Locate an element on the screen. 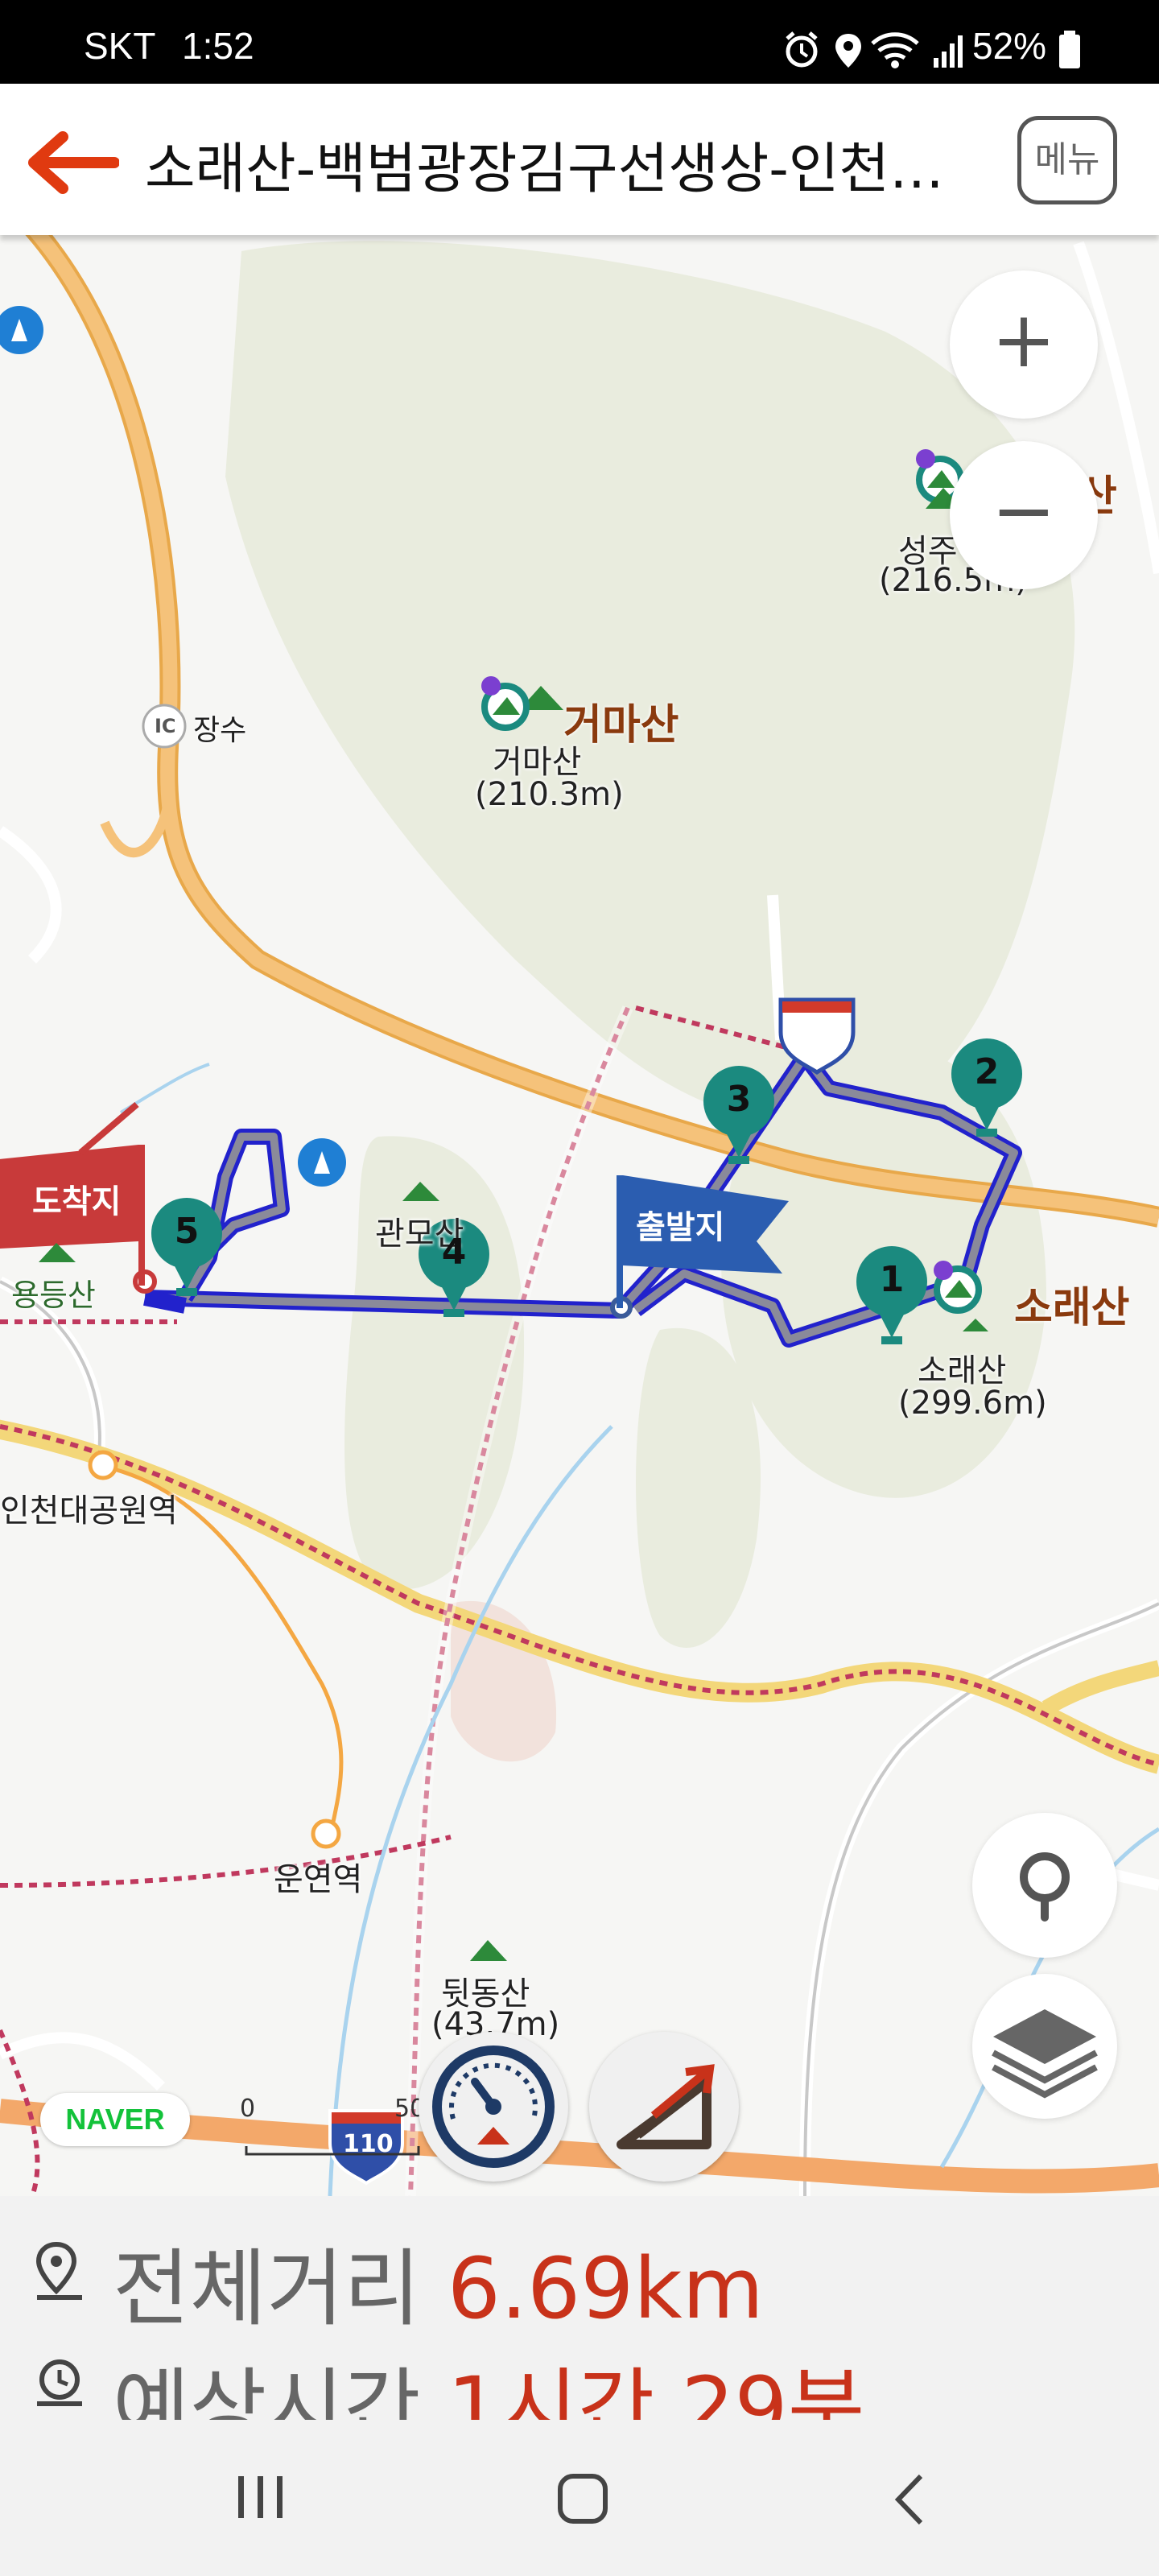  clock: 1:52 is located at coordinates (218, 46).